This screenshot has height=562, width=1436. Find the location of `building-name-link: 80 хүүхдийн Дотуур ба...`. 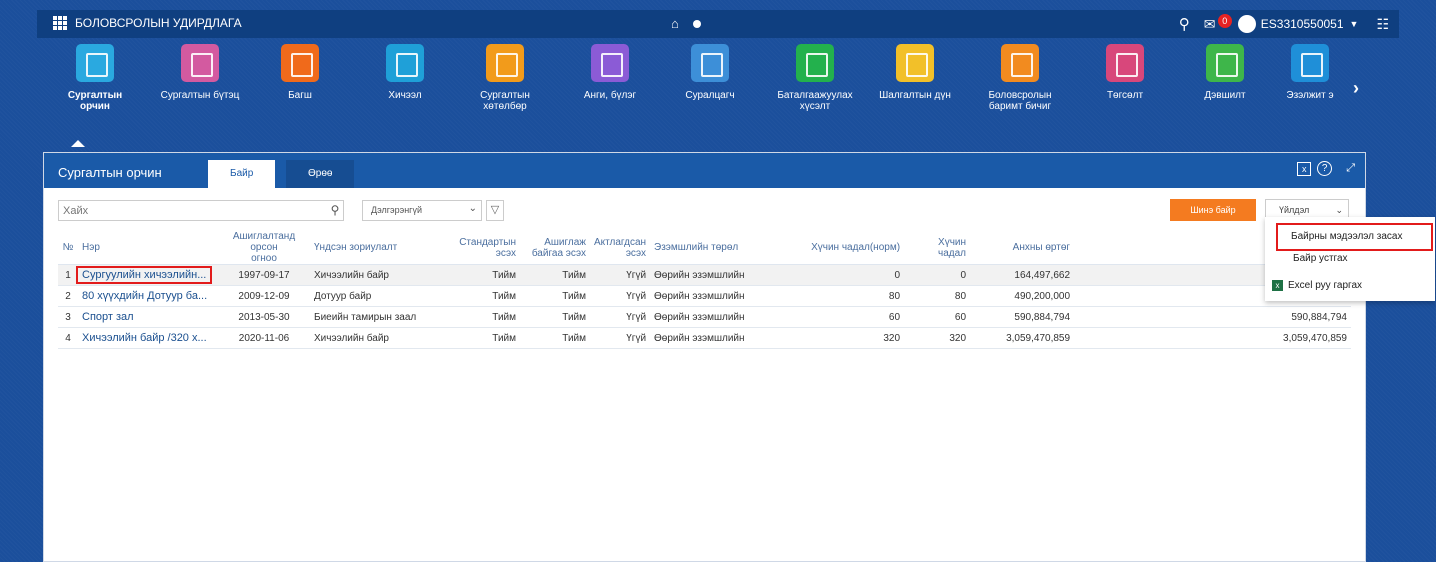

building-name-link: 80 хүүхдийн Дотуур ба... is located at coordinates (144, 296).